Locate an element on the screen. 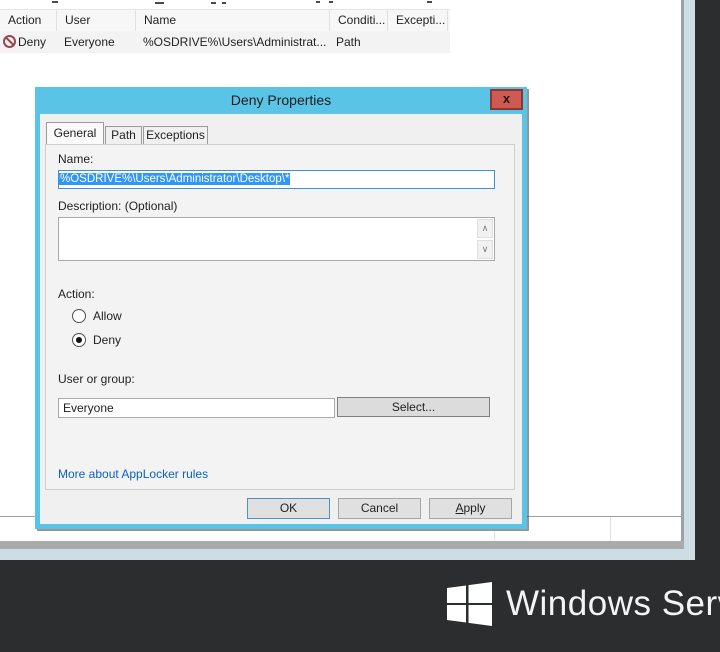  rule-action-cell: Deny is located at coordinates (32, 42).